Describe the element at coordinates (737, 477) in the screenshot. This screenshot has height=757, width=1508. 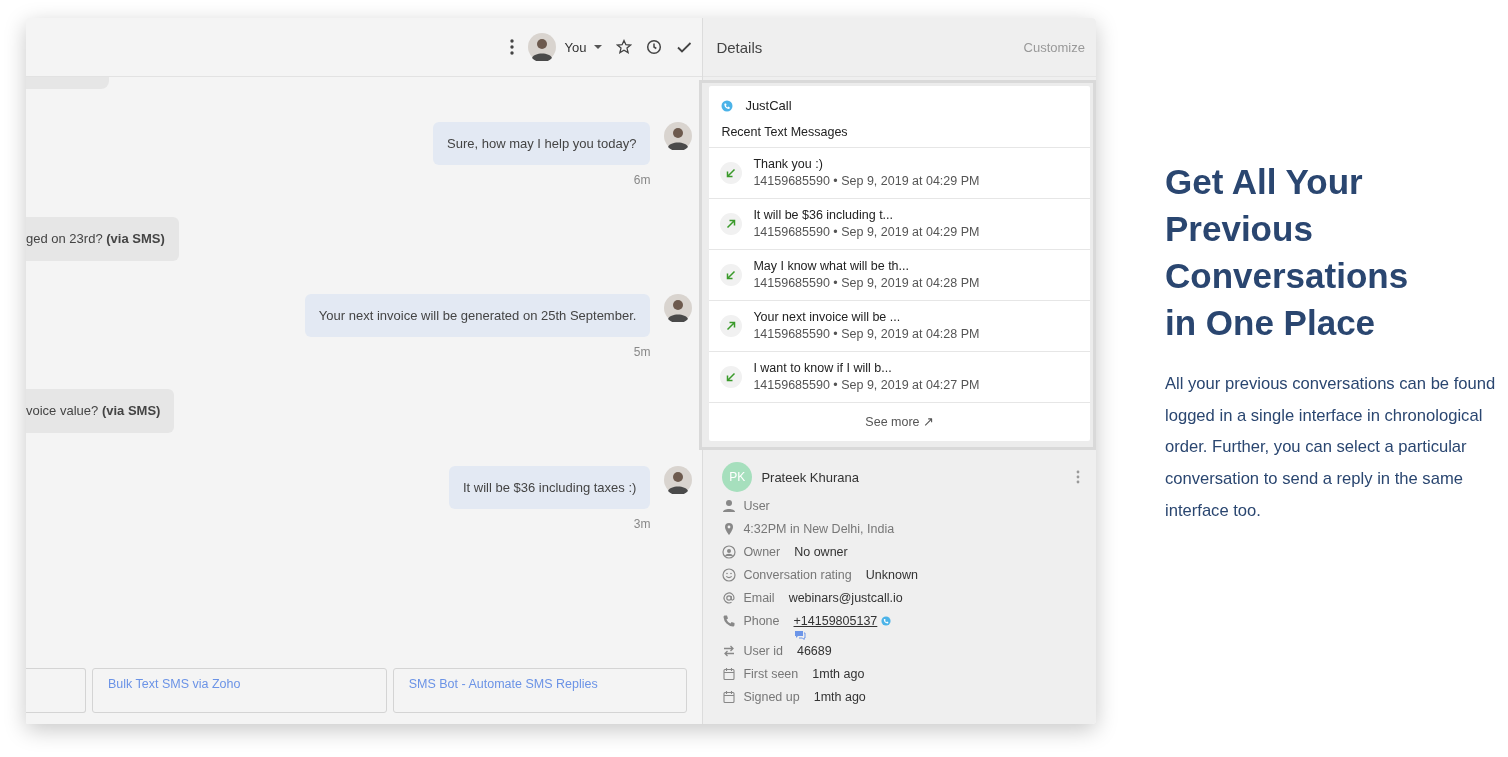
I see `initials-avatar: PK` at that location.